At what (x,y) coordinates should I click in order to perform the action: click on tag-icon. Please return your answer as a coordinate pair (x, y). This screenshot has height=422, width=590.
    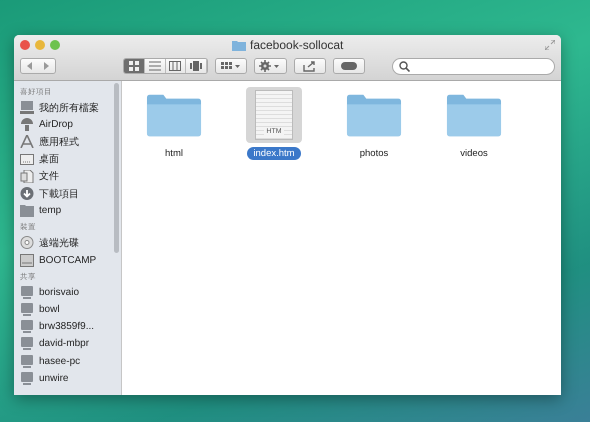
    Looking at the image, I should click on (348, 66).